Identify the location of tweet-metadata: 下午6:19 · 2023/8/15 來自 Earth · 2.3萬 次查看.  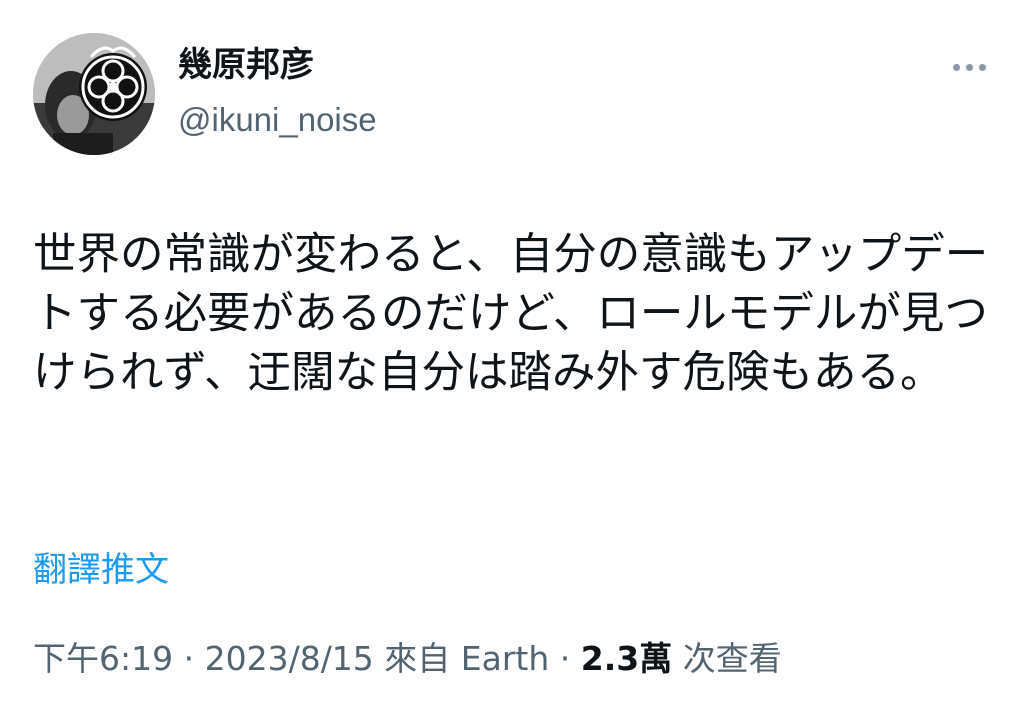
(407, 659).